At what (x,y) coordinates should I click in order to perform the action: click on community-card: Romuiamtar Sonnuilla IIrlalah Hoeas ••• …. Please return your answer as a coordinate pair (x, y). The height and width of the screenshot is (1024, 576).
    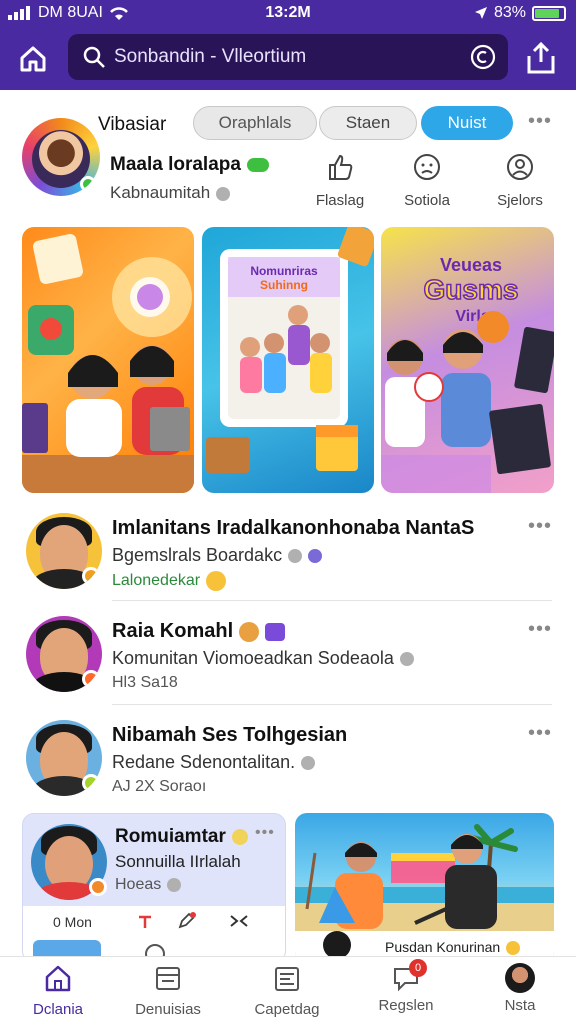
    Looking at the image, I should click on (154, 888).